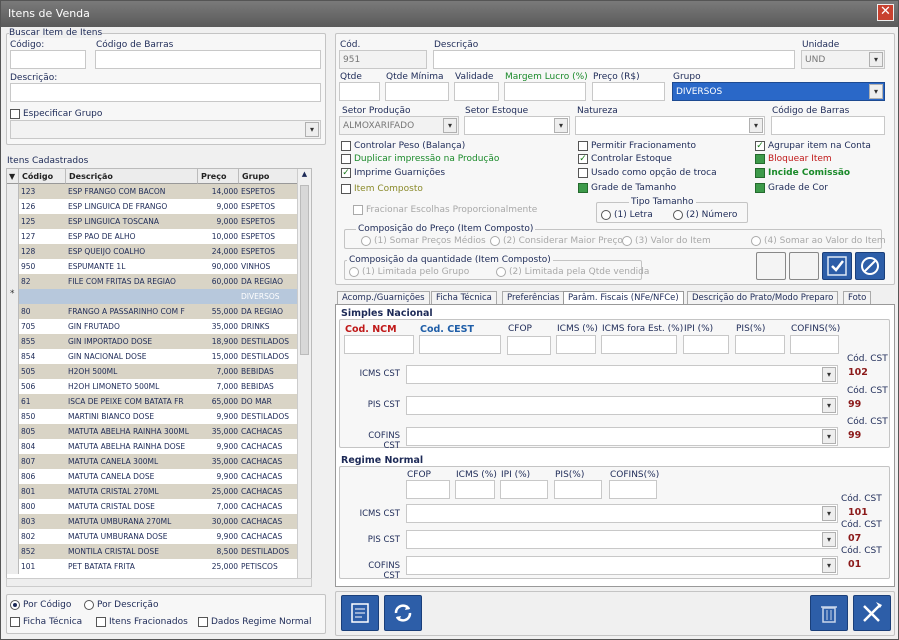 The image size is (899, 640). I want to click on table-row: 126 ESP LINGUICA DE FRANGO 9,000 ESPETOS, so click(159, 206).